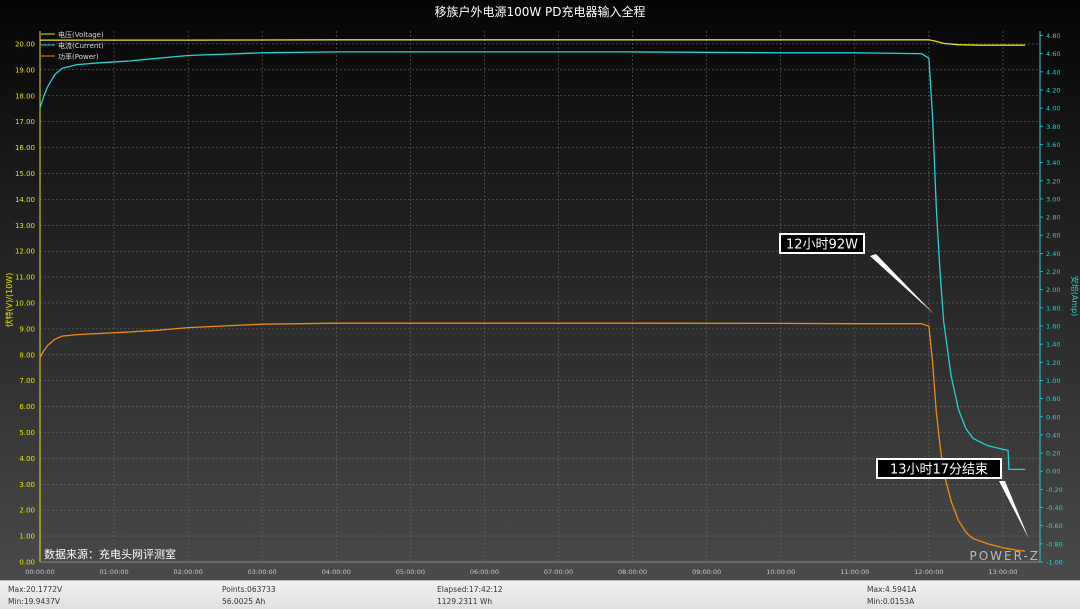  I want to click on x-tick-label: 00:00:00, so click(39, 572).